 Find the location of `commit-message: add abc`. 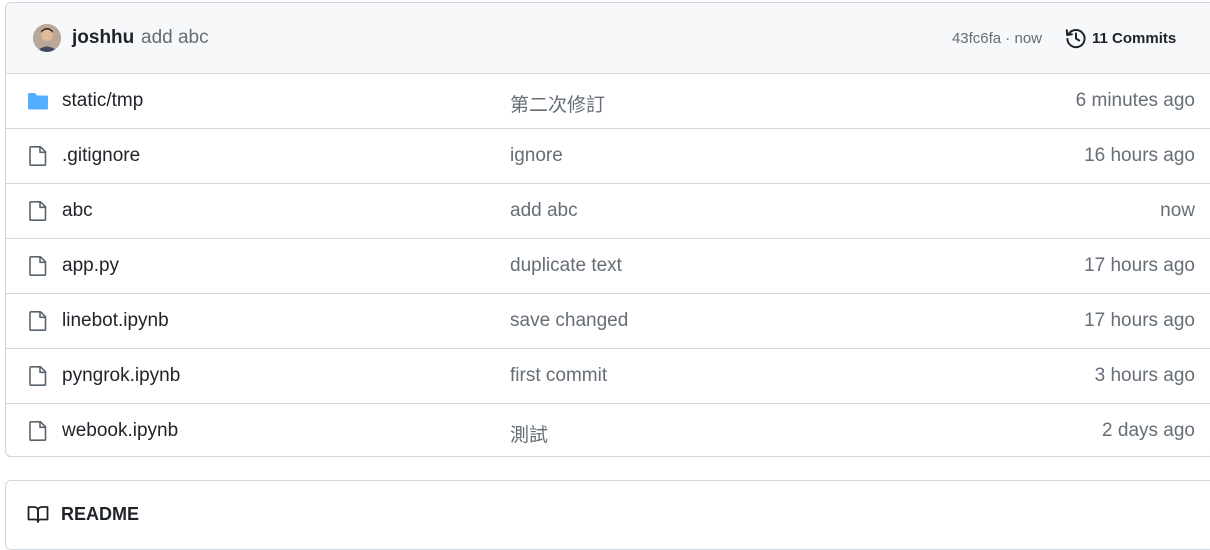

commit-message: add abc is located at coordinates (175, 38).